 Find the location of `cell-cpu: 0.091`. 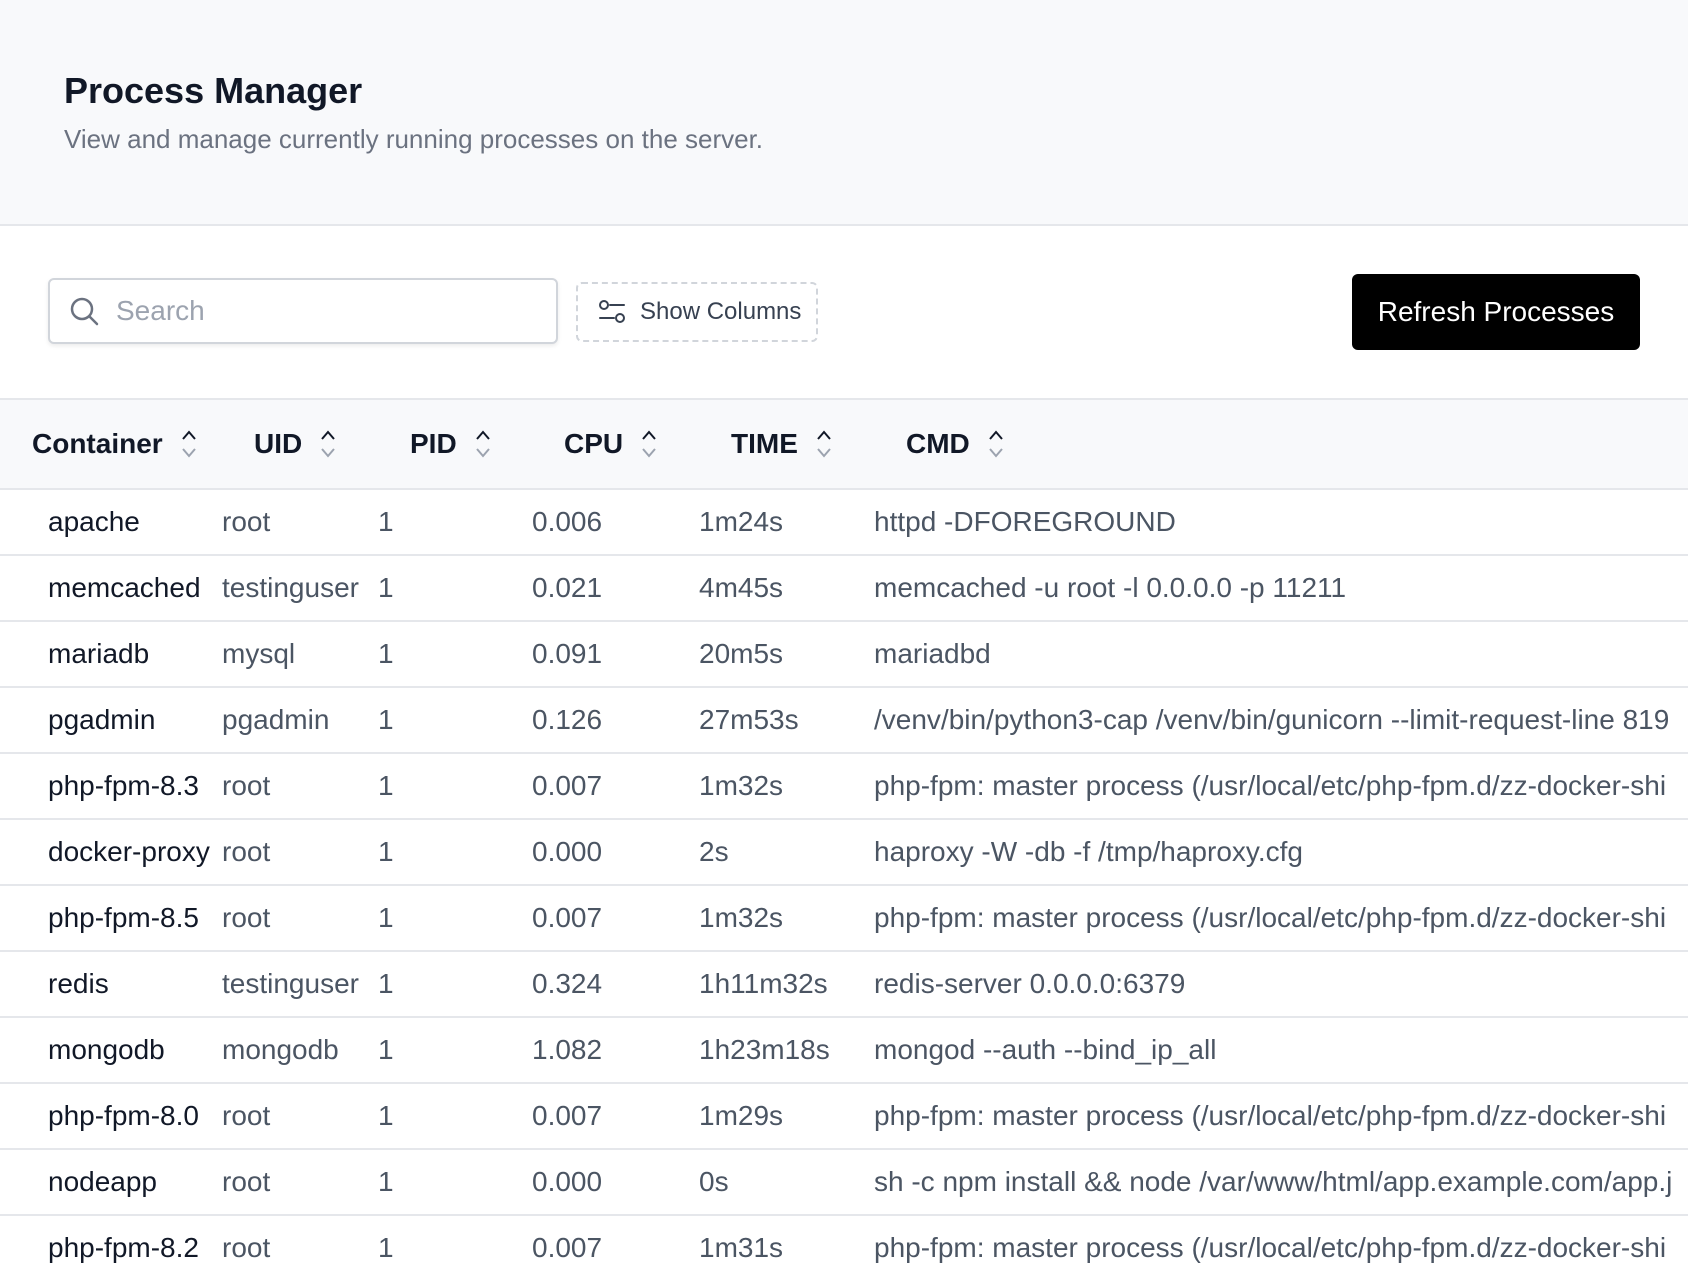

cell-cpu: 0.091 is located at coordinates (567, 653).